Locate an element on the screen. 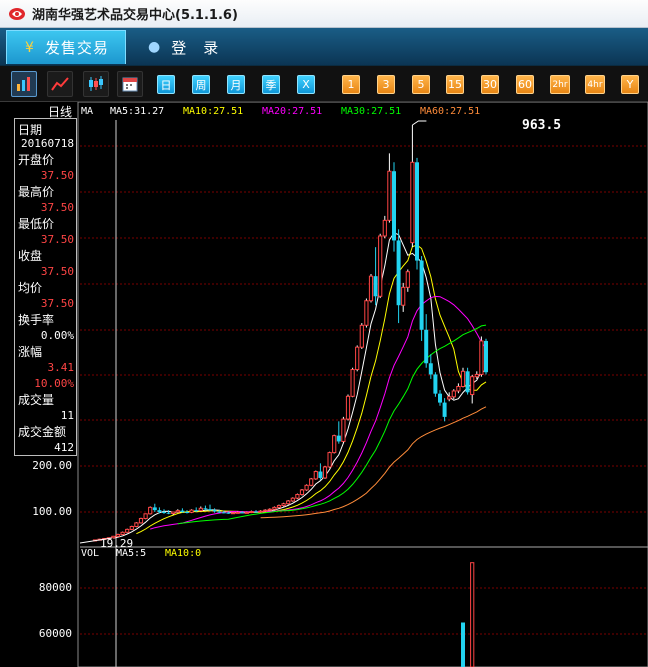 The height and width of the screenshot is (667, 648). period-month-button: 月 is located at coordinates (236, 84).